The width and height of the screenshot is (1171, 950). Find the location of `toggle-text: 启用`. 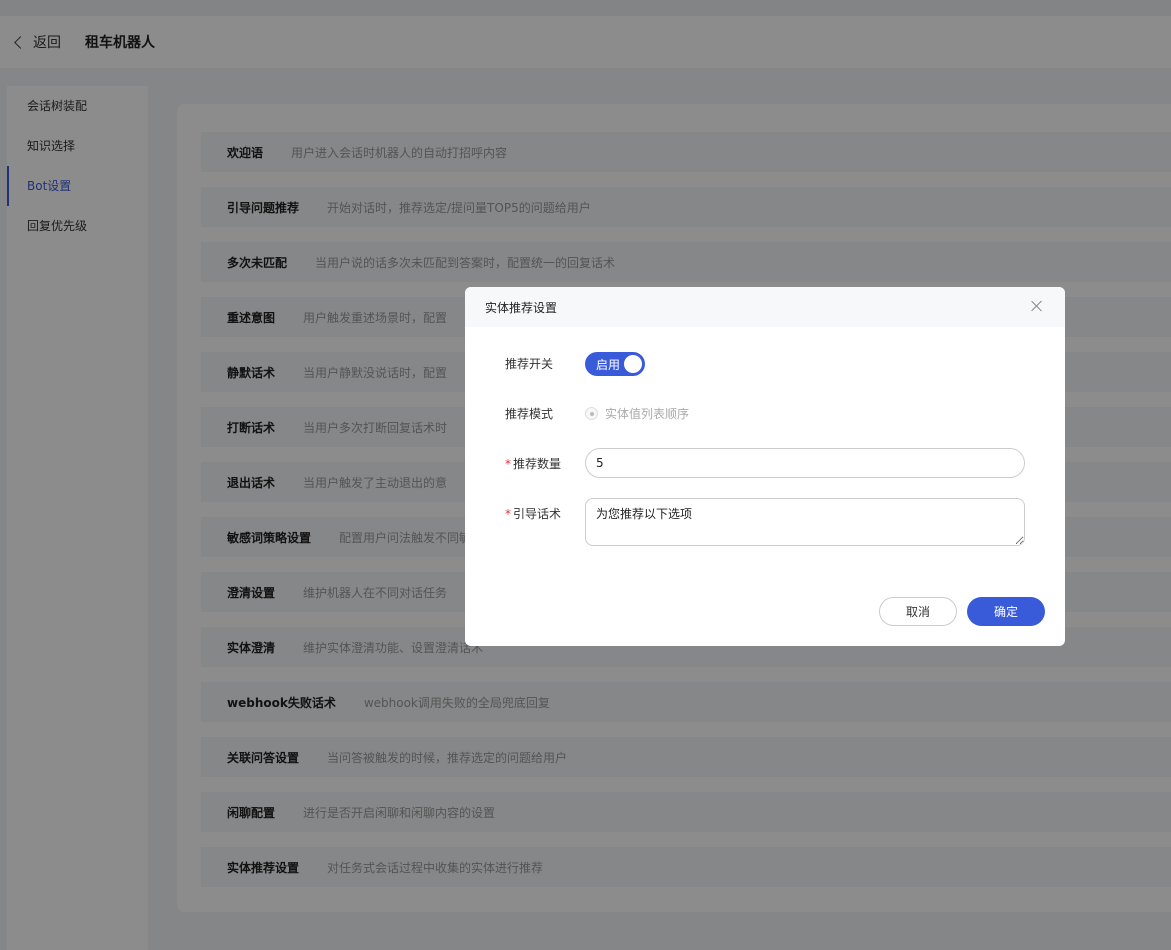

toggle-text: 启用 is located at coordinates (608, 364).